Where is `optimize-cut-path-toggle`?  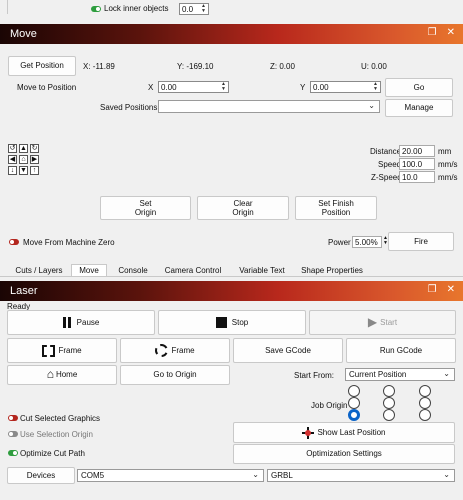 optimize-cut-path-toggle is located at coordinates (13, 453).